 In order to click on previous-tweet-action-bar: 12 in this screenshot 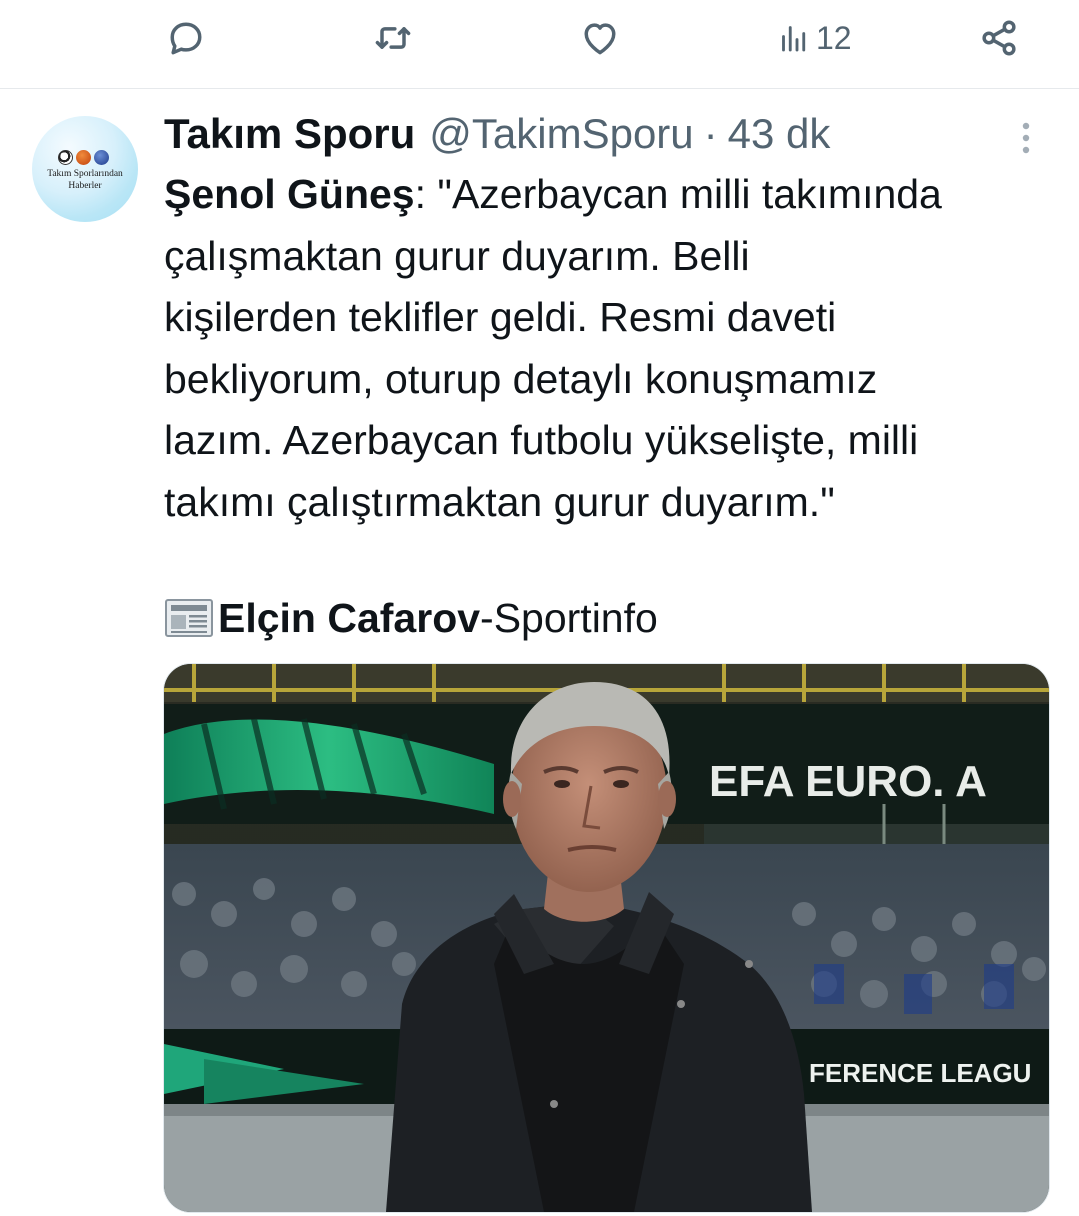, I will do `click(539, 44)`.